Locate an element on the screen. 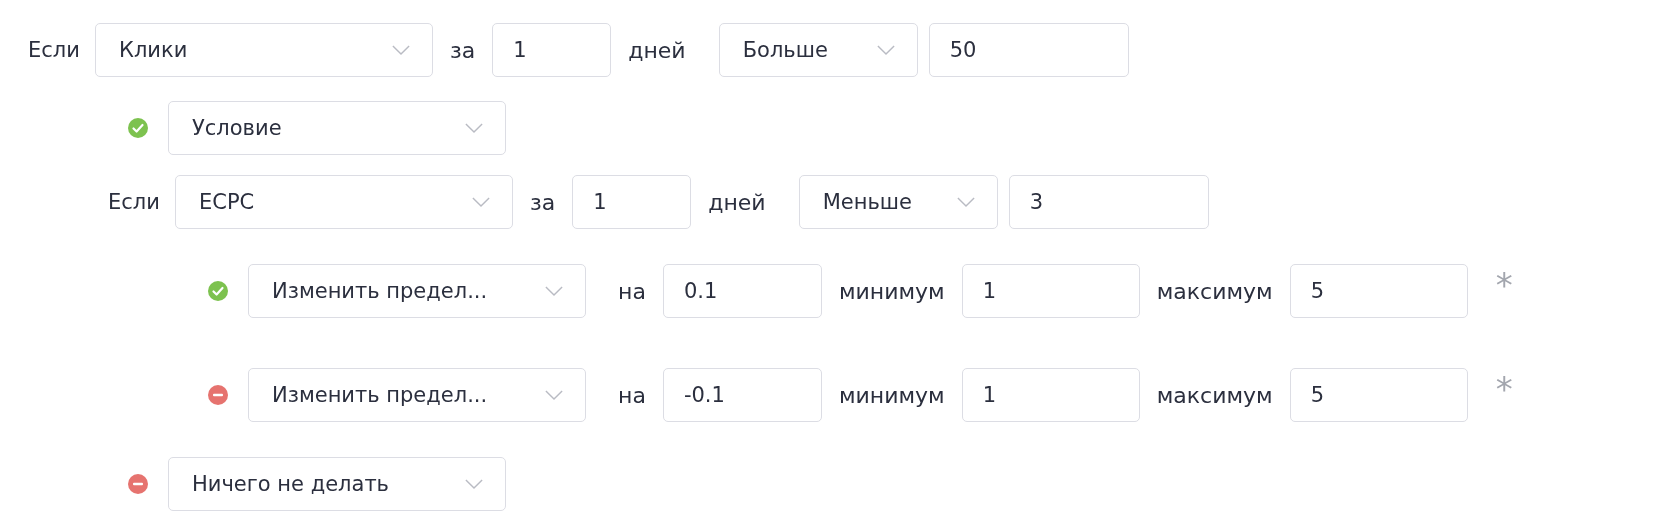 The image size is (1678, 526). metric-dropdown: ECPC is located at coordinates (344, 202).